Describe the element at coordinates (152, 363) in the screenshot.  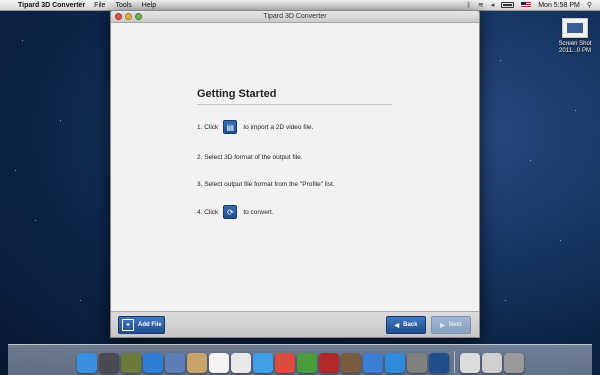
I see `dock-safari-icon` at that location.